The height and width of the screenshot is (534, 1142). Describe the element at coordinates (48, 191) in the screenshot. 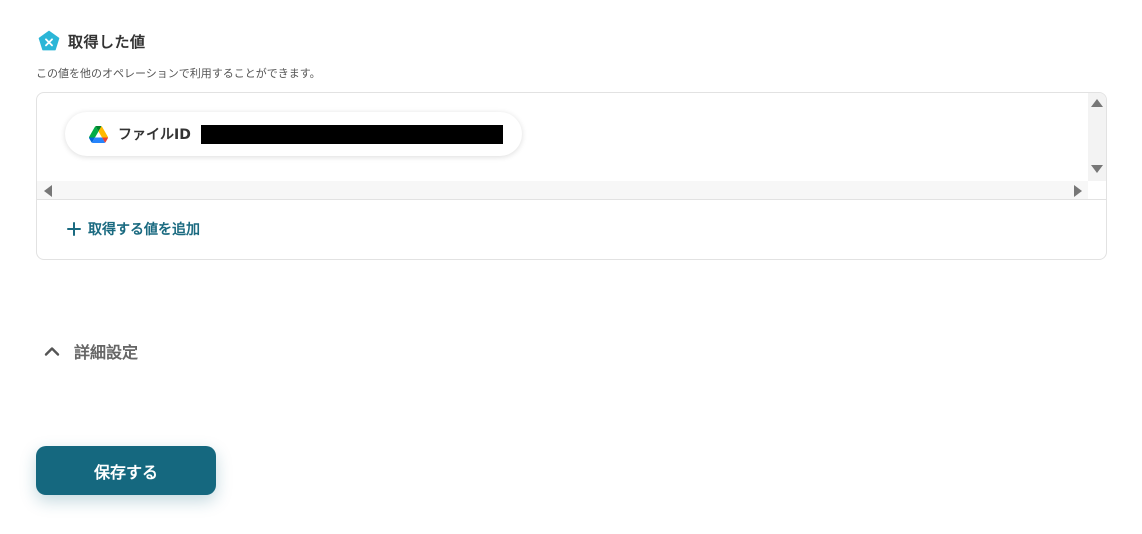

I see `scroll-left-arrow-icon` at that location.